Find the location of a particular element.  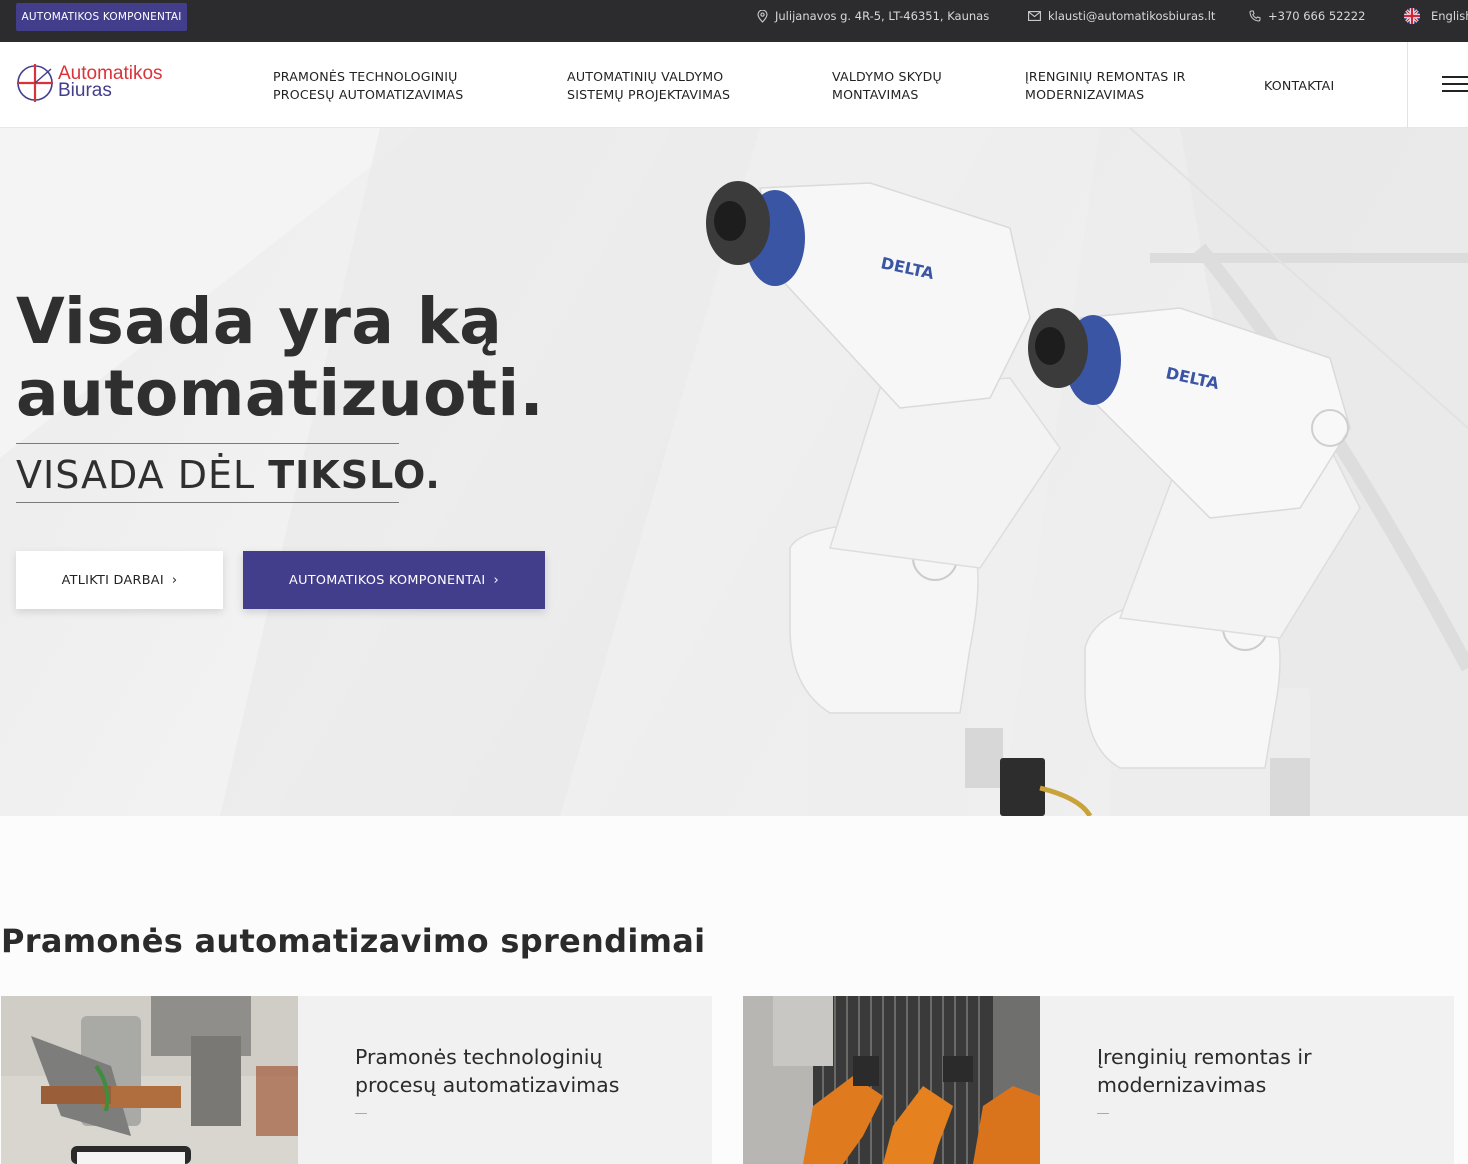

address-link: Julijanavos g. 4R-5, LT-46351, Kaunas is located at coordinates (873, 16).